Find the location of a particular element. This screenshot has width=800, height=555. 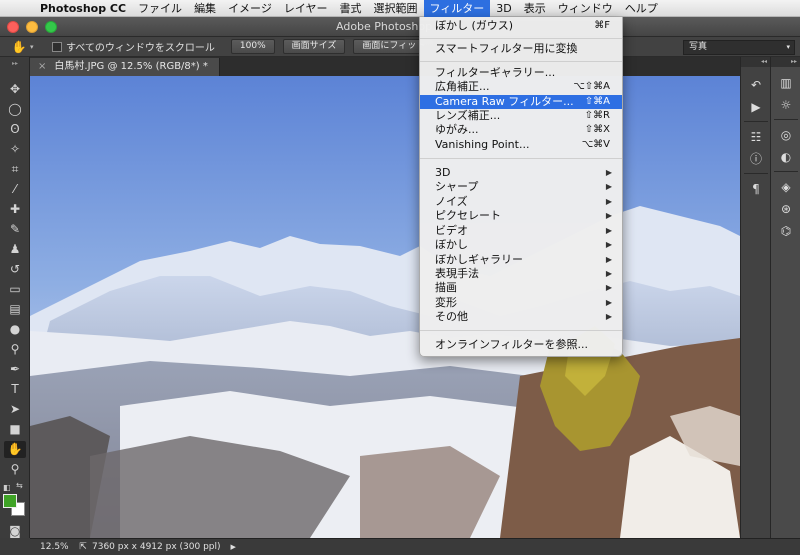

pen-tool-icon: ✒ is located at coordinates (15, 369).